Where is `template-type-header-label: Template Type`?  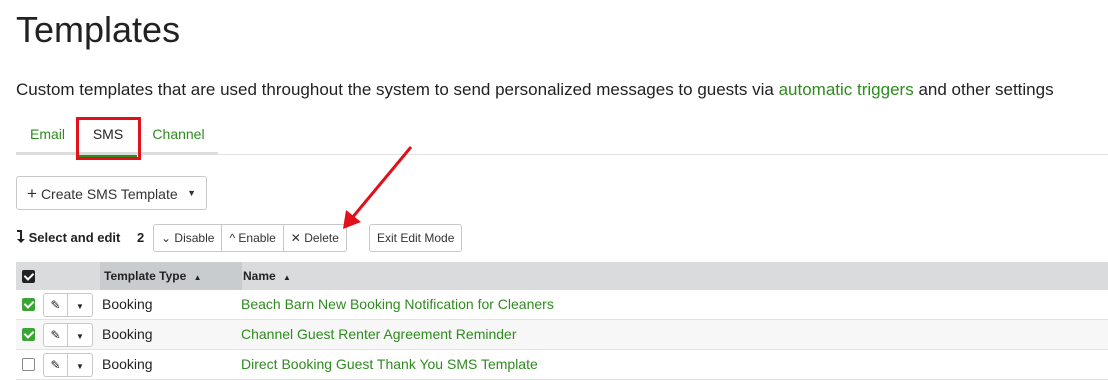 template-type-header-label: Template Type is located at coordinates (145, 276).